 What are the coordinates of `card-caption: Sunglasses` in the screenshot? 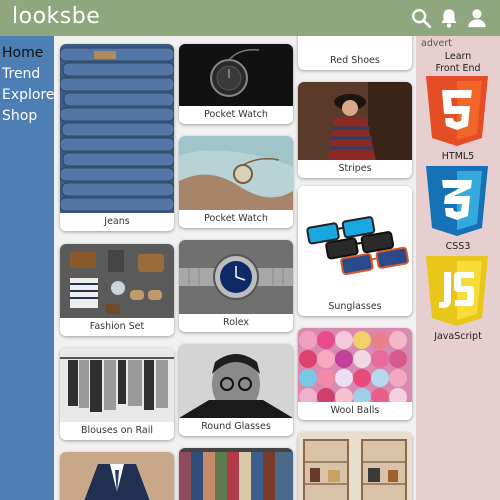 It's located at (355, 306).